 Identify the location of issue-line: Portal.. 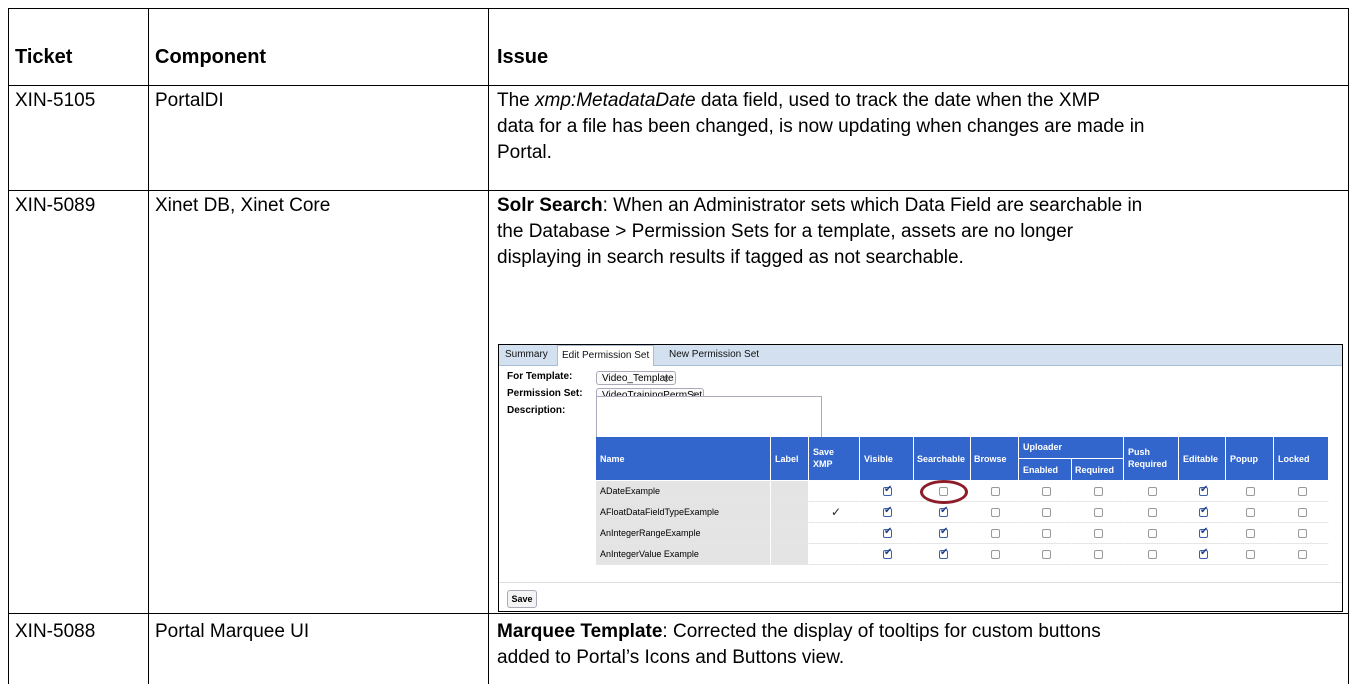
(524, 152).